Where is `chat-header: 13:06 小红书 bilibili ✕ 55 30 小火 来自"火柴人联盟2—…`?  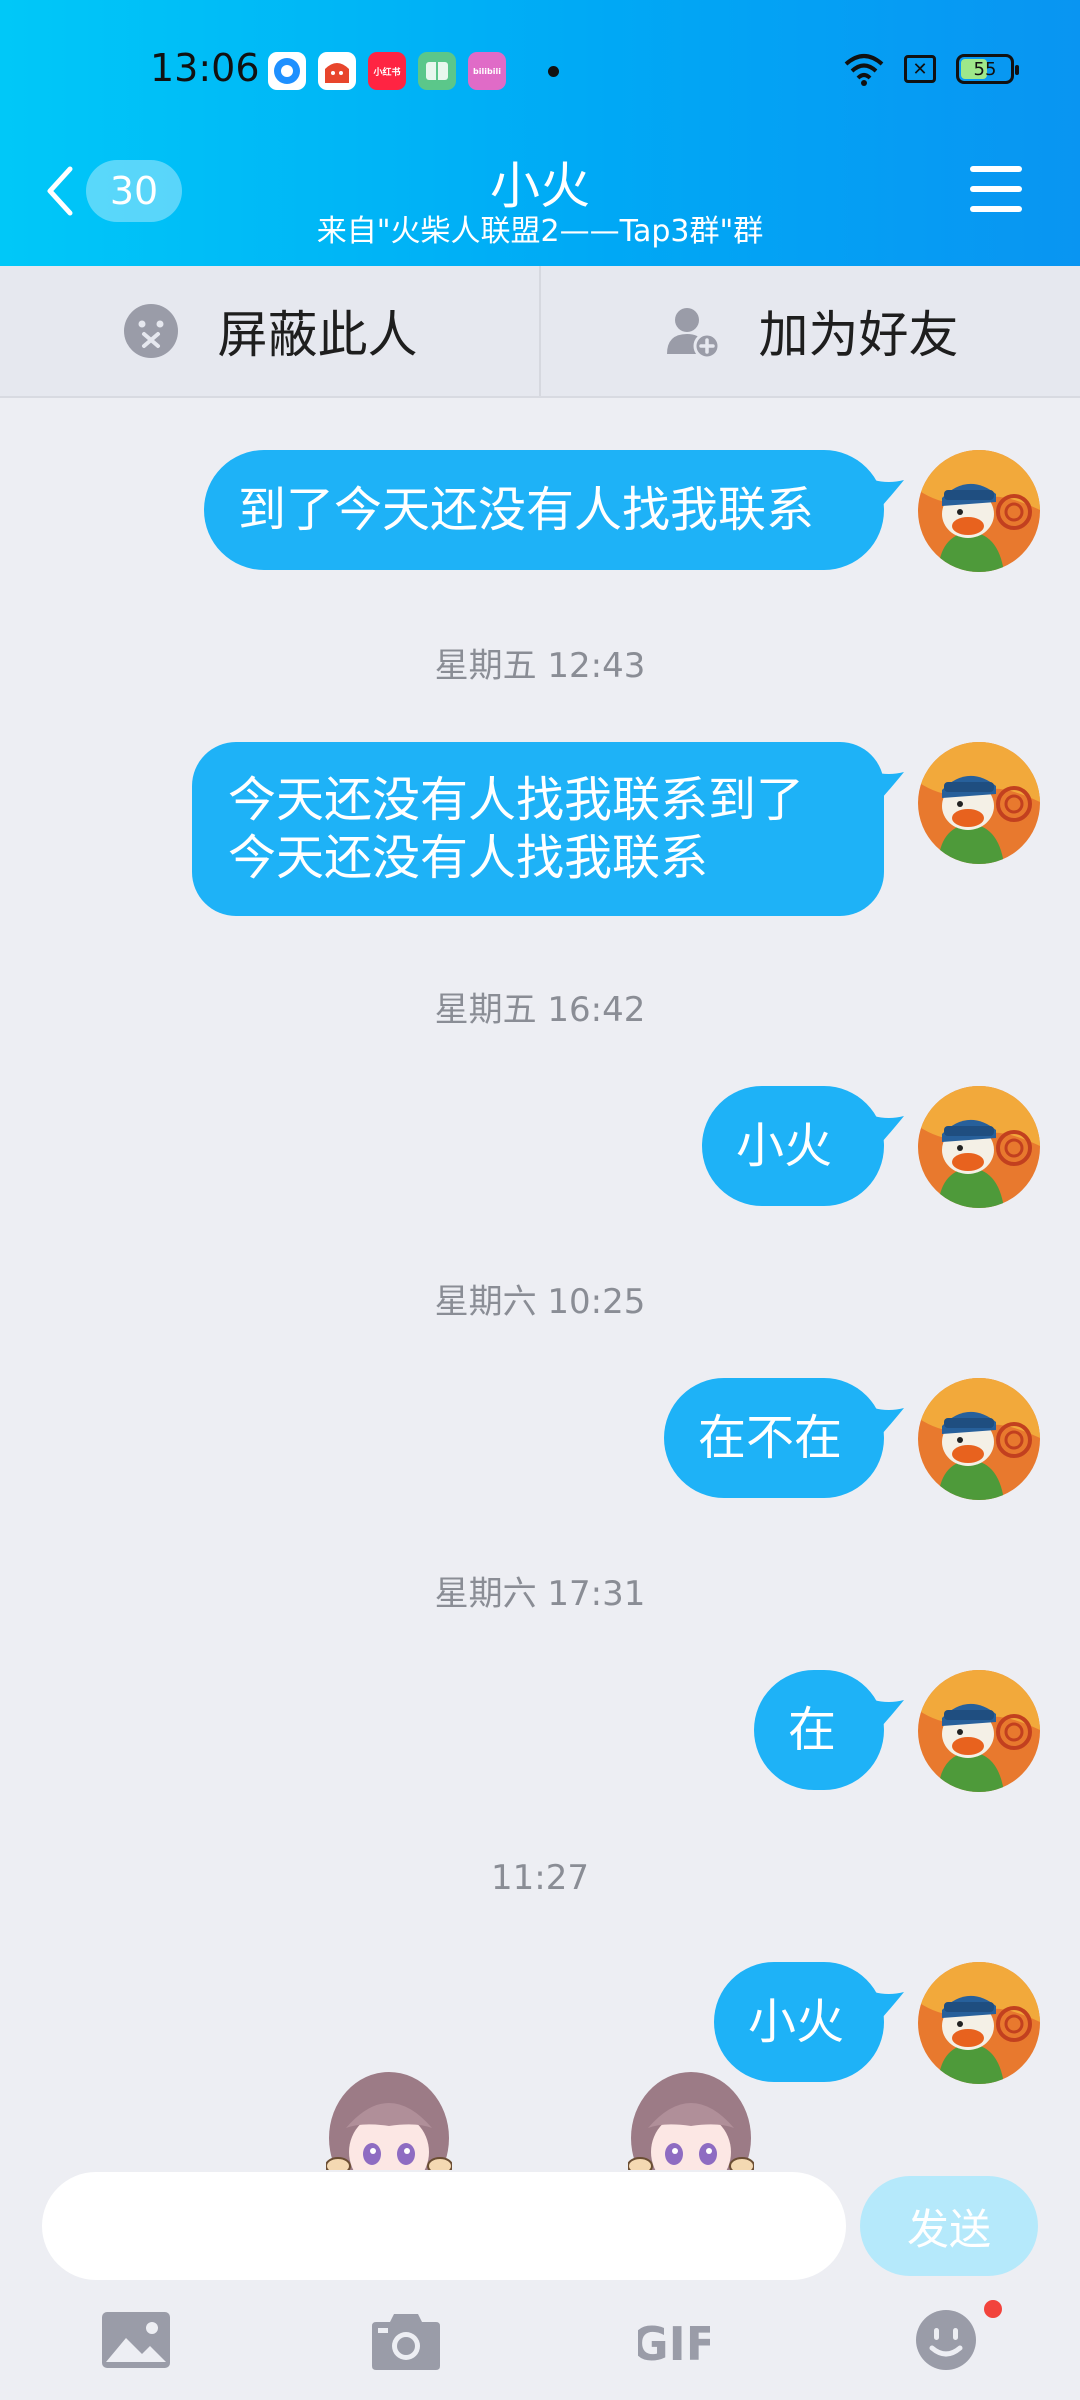 chat-header: 13:06 小红书 bilibili ✕ 55 30 小火 来自"火柴人联盟2—… is located at coordinates (540, 133).